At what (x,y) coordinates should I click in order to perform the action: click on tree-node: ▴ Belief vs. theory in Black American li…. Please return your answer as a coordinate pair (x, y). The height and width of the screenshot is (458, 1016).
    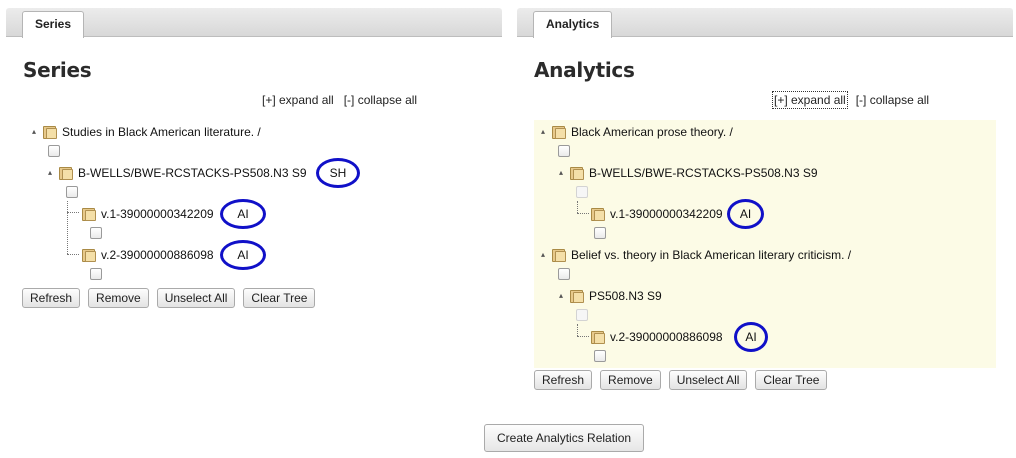
    Looking at the image, I should click on (694, 255).